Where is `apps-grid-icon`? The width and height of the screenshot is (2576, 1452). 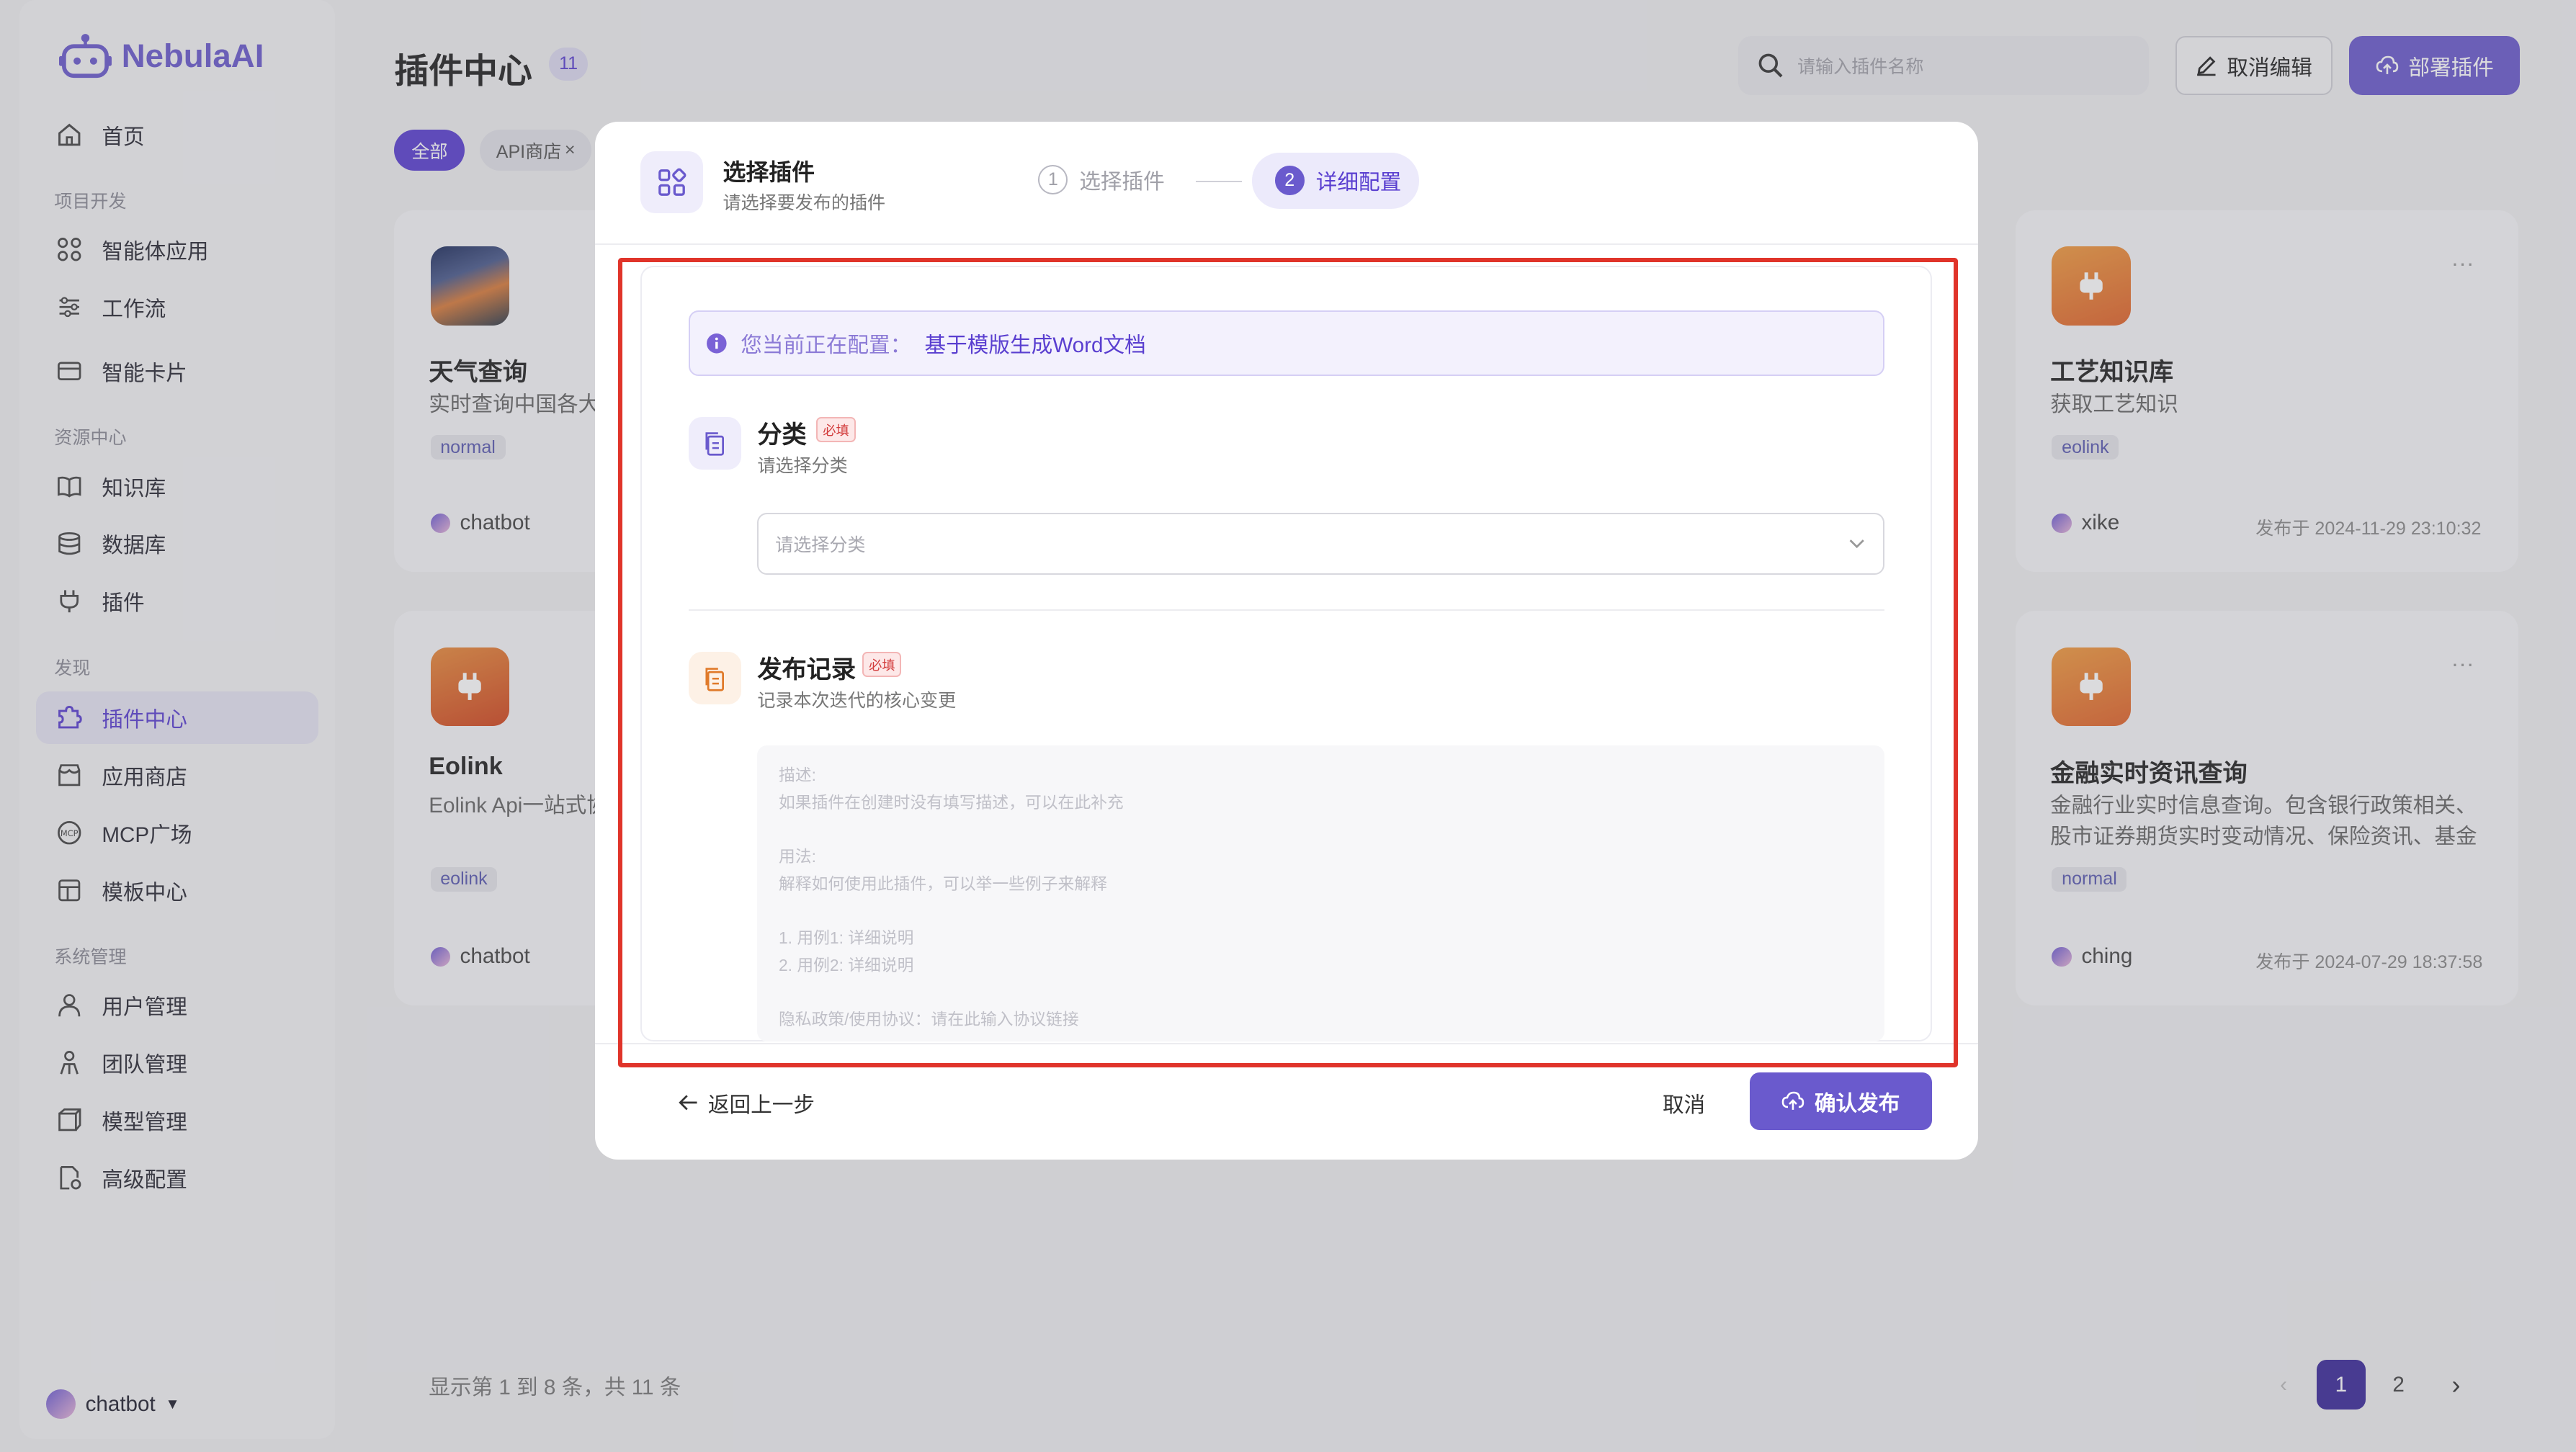
apps-grid-icon is located at coordinates (672, 182).